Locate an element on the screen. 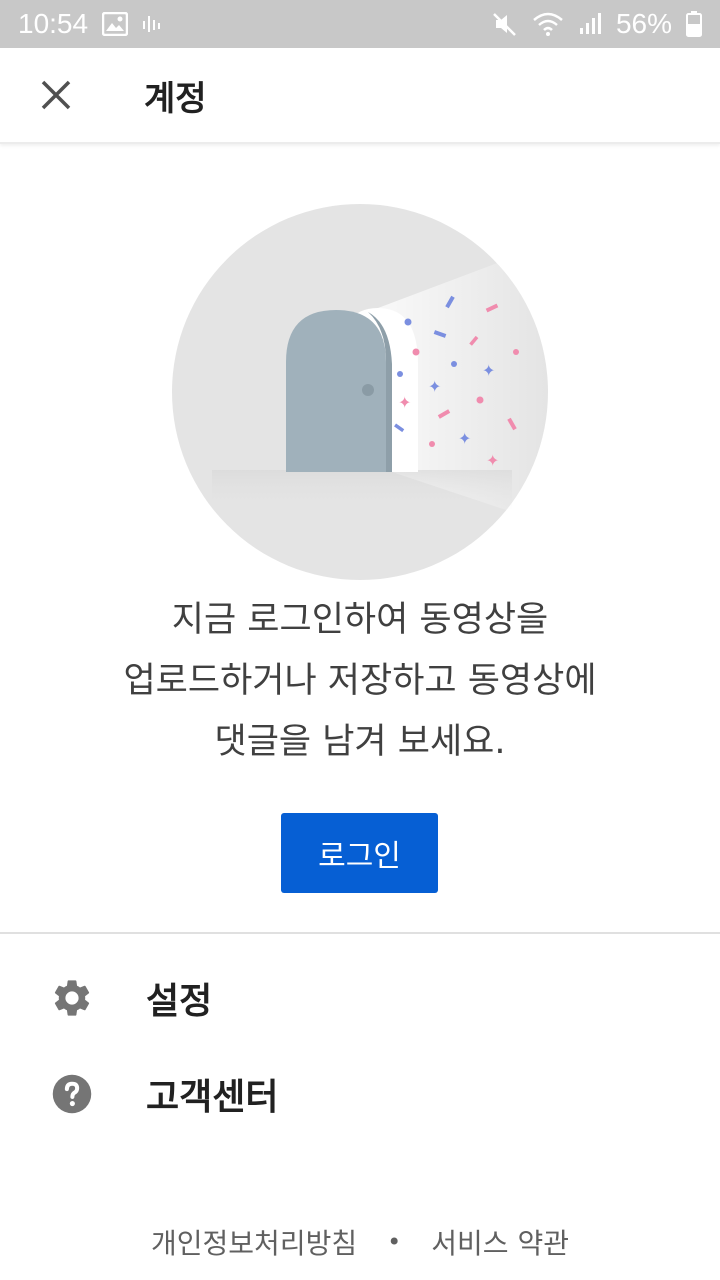 The image size is (720, 1280). mute-icon is located at coordinates (505, 24).